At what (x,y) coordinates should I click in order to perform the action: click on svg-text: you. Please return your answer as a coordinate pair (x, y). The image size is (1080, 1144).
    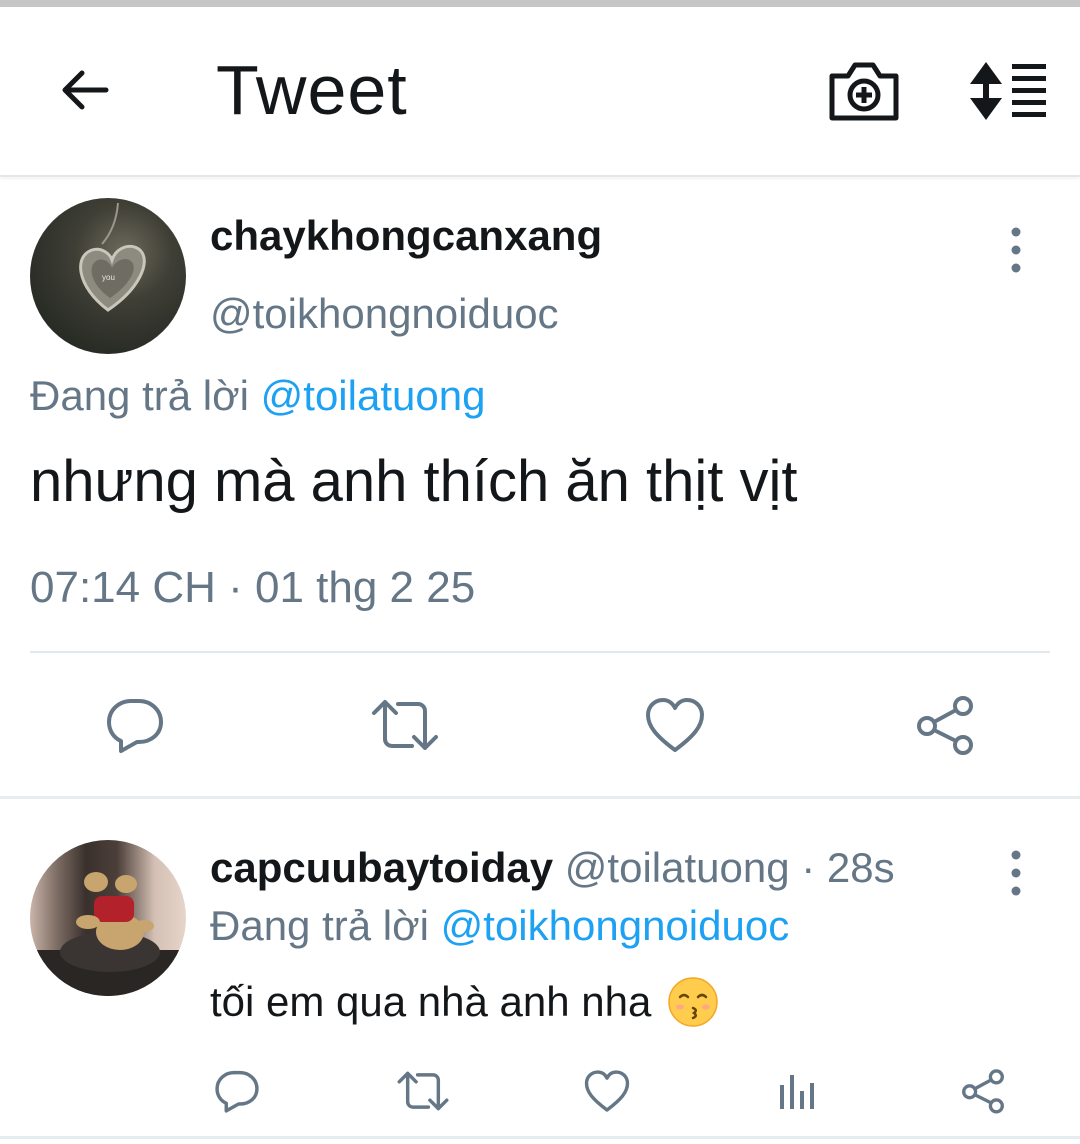
    Looking at the image, I should click on (108, 277).